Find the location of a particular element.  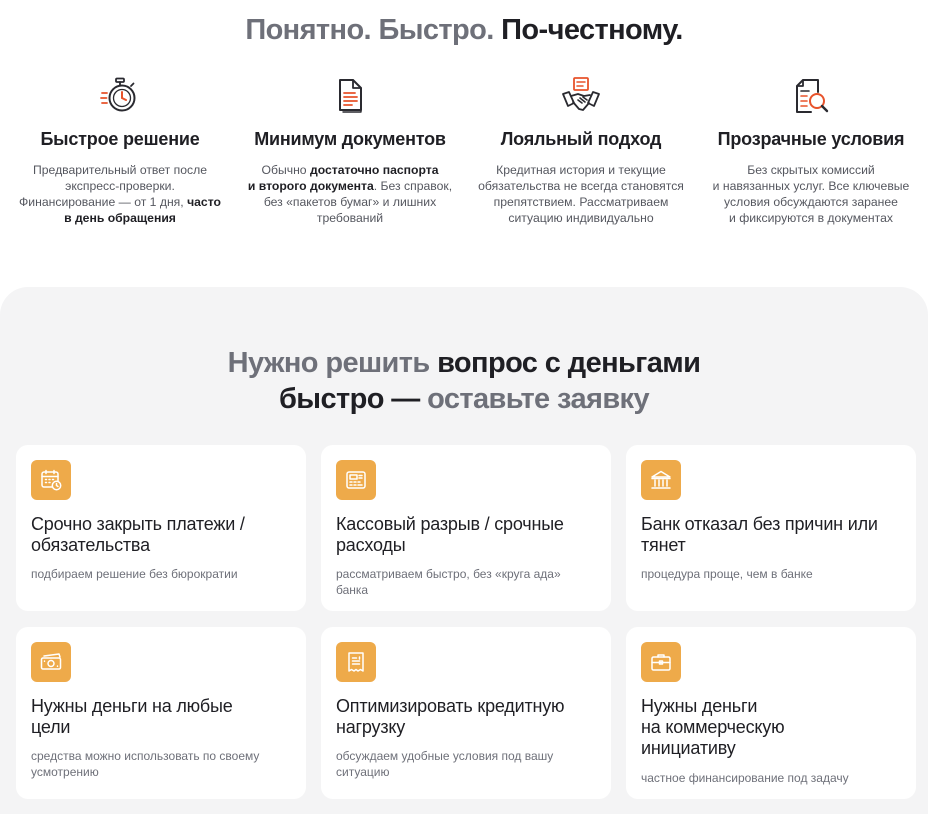

feature-title: Прозрачные условия is located at coordinates (811, 139).